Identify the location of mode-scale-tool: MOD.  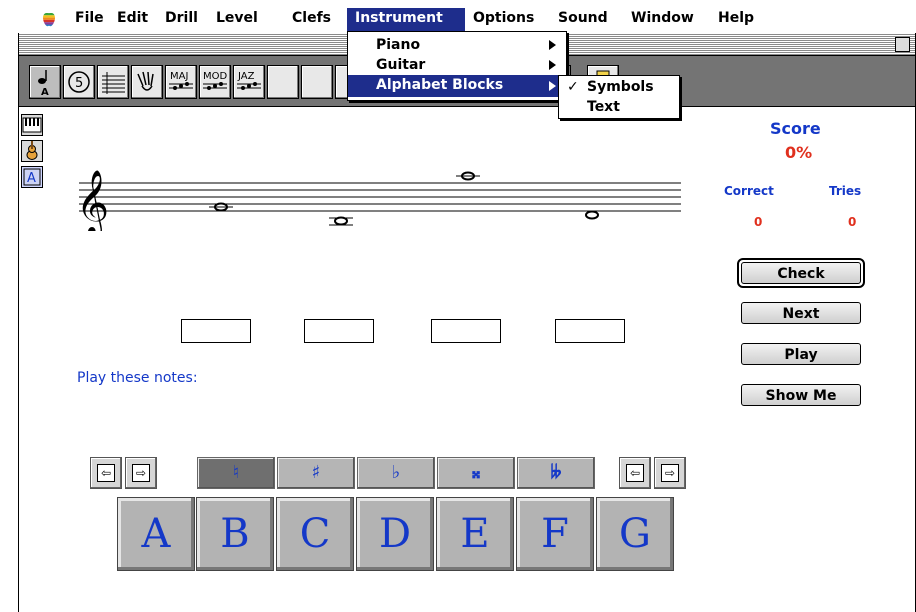
(215, 82).